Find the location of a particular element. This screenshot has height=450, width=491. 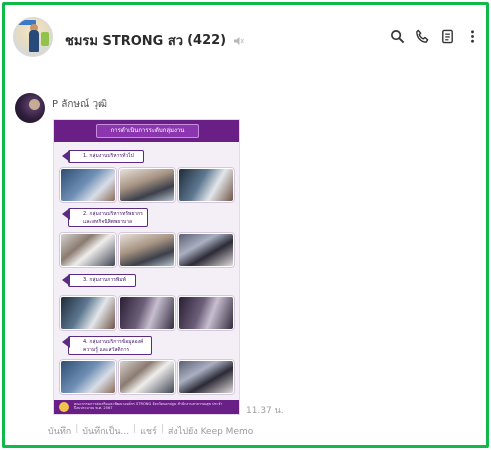

mute-icon is located at coordinates (239, 41).